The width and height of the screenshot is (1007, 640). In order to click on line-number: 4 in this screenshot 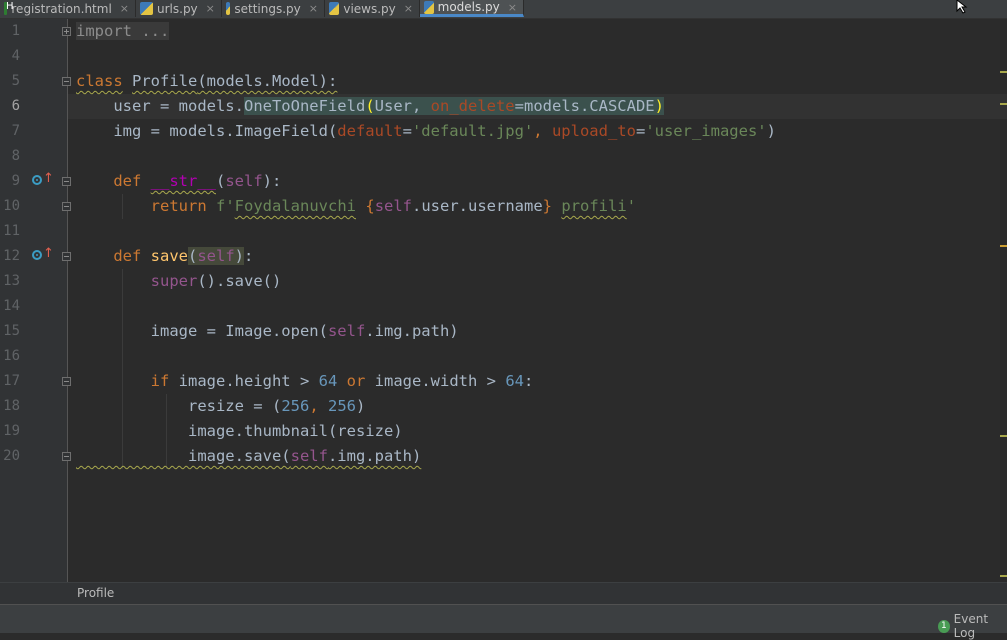, I will do `click(15, 56)`.